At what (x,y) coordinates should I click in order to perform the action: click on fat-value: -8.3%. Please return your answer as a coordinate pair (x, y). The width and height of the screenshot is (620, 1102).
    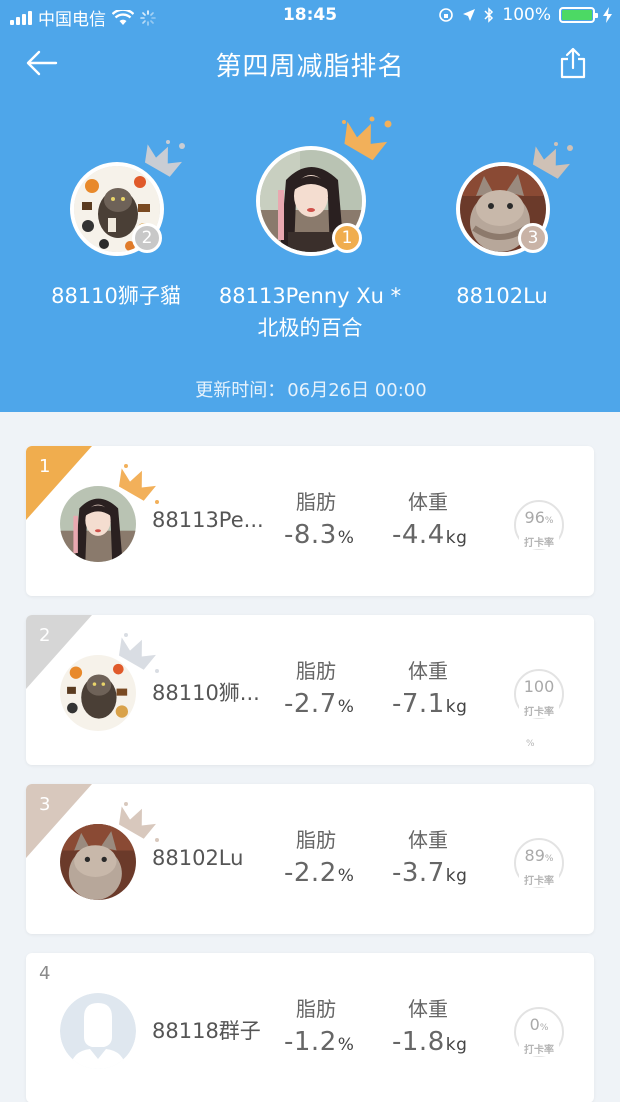
    Looking at the image, I should click on (319, 535).